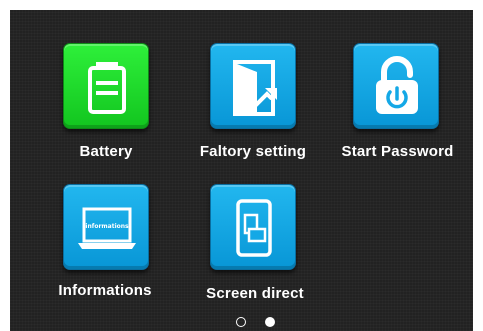 The width and height of the screenshot is (483, 331). I want to click on battery-icon, so click(107, 88).